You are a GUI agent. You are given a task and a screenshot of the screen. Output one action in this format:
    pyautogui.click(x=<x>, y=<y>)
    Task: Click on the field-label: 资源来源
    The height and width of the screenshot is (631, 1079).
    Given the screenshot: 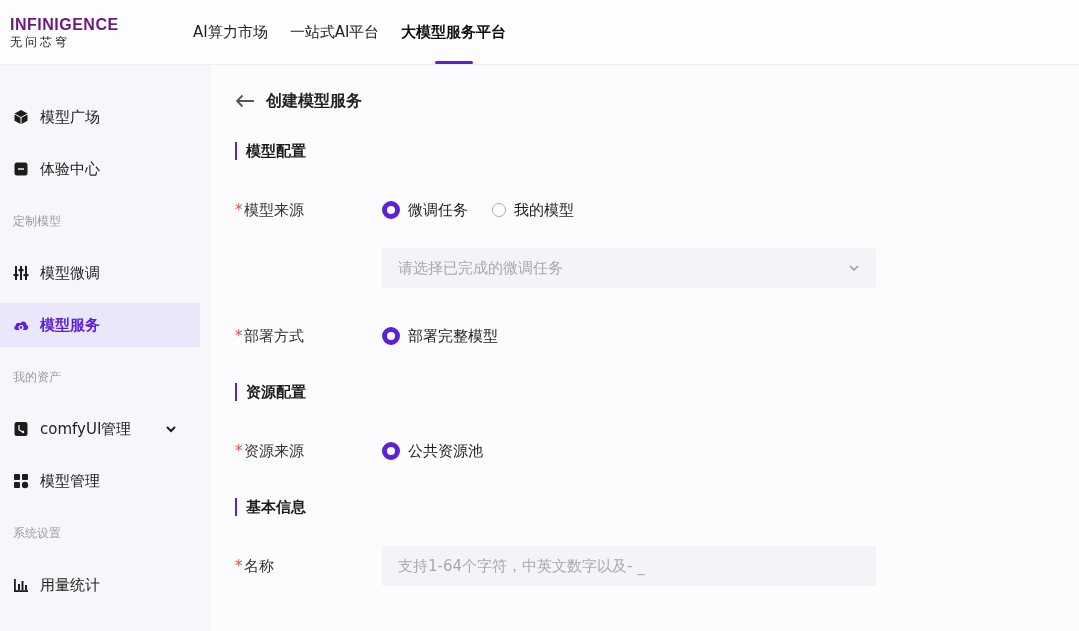 What is the action you would take?
    pyautogui.click(x=273, y=451)
    